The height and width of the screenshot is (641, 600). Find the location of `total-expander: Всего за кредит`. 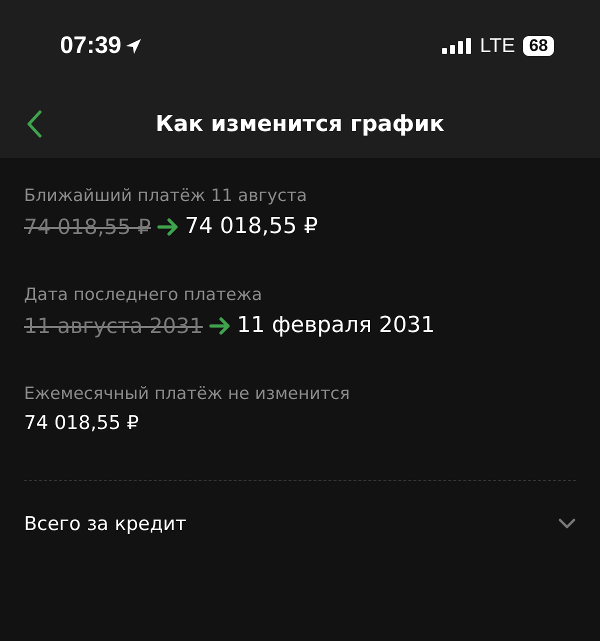

total-expander: Всего за кредит is located at coordinates (300, 524).